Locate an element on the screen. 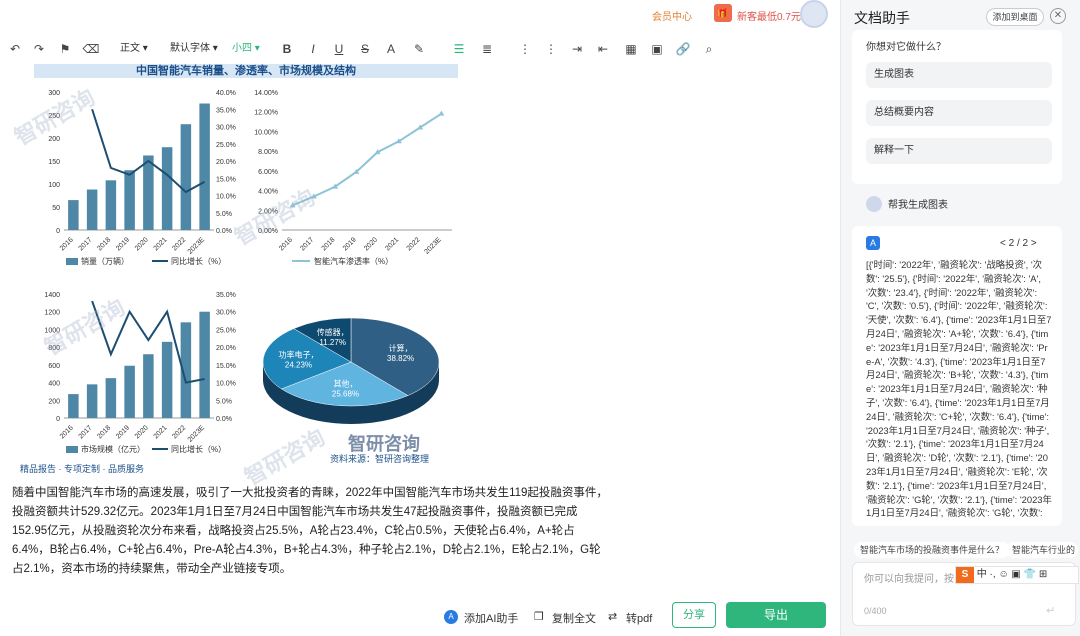 The height and width of the screenshot is (636, 1080). font-size-select: 小四 ▾ is located at coordinates (246, 49).